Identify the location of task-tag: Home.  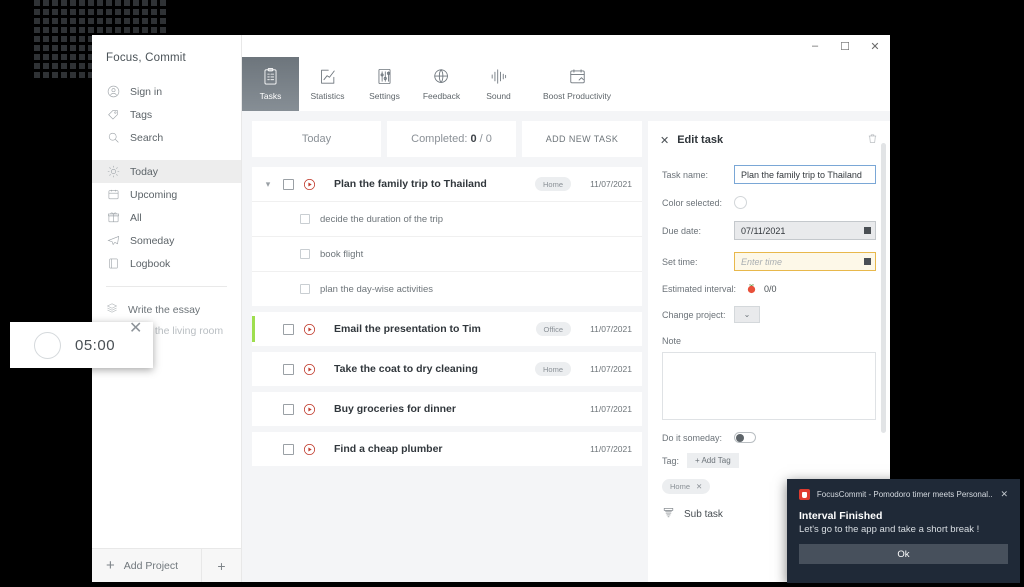
(552, 184).